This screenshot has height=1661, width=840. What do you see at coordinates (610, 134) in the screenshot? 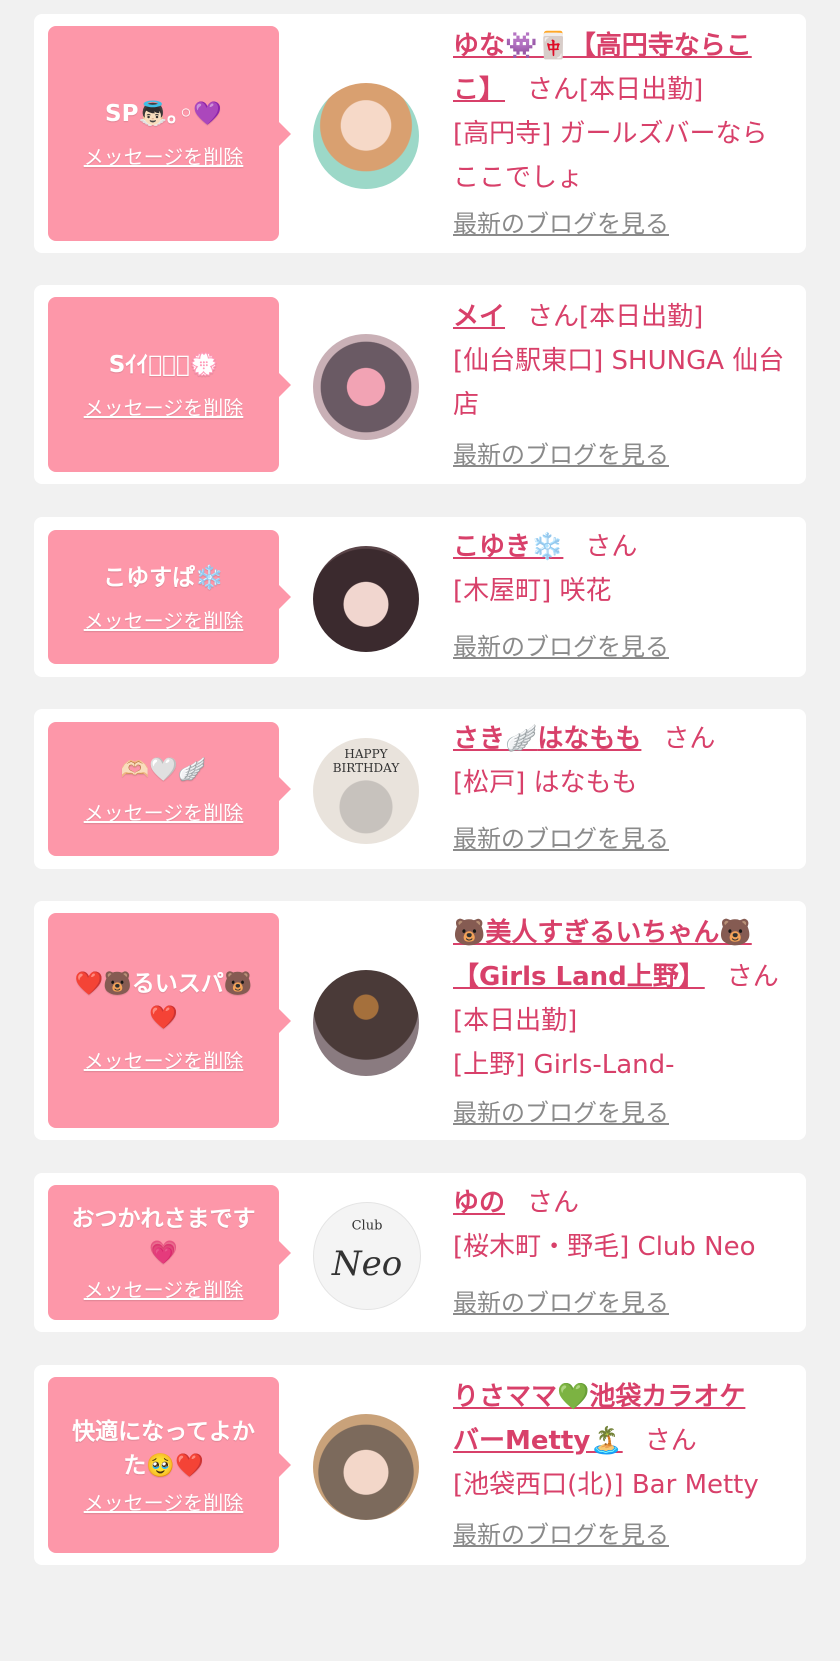
I see `shop-label: [高円寺] ガールズバーなら` at bounding box center [610, 134].